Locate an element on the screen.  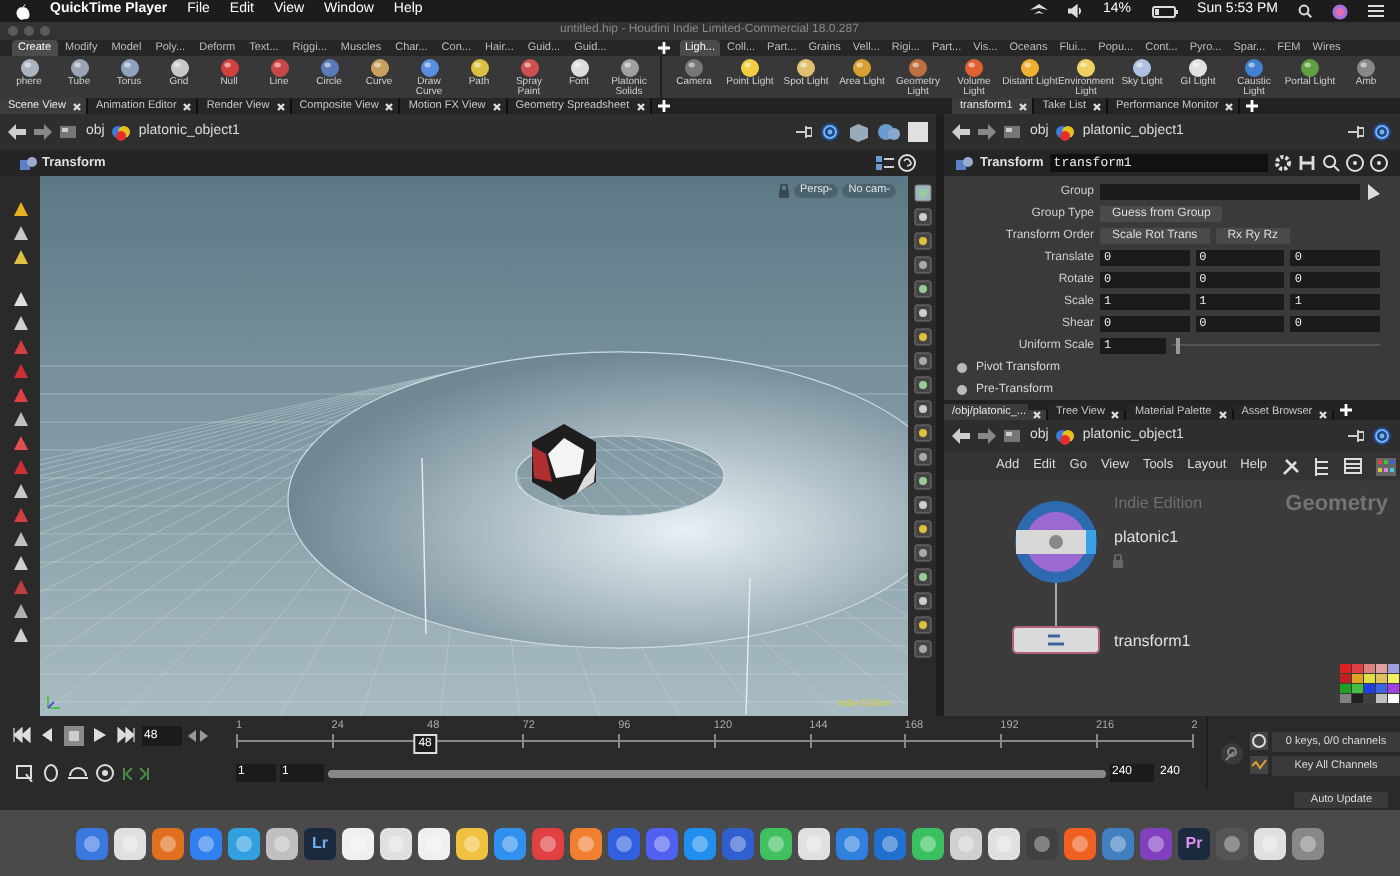
realtime-icon is located at coordinates (51, 773).